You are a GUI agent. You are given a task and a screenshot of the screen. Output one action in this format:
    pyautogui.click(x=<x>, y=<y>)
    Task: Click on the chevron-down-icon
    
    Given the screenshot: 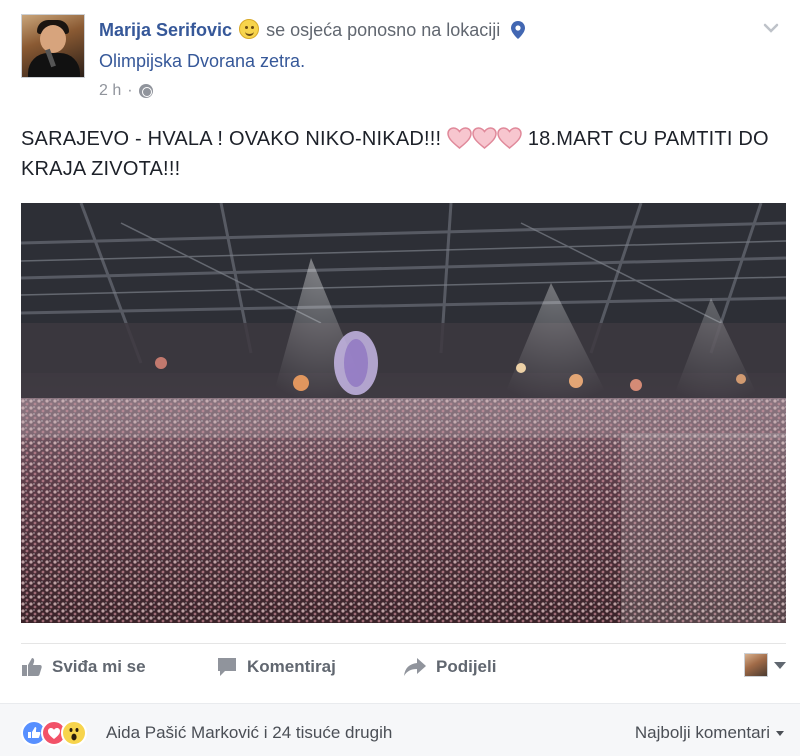 What is the action you would take?
    pyautogui.click(x=771, y=28)
    